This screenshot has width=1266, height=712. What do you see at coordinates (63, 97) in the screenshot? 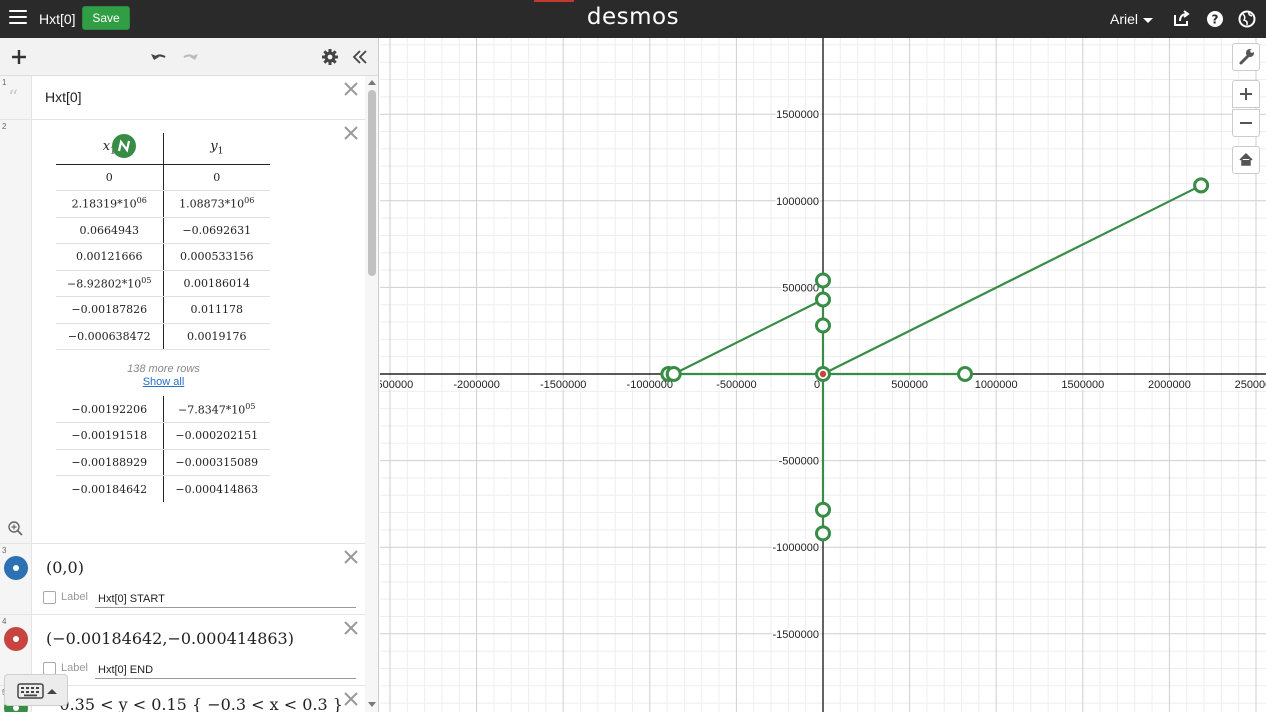
I see `note-text: Hxt[0]` at bounding box center [63, 97].